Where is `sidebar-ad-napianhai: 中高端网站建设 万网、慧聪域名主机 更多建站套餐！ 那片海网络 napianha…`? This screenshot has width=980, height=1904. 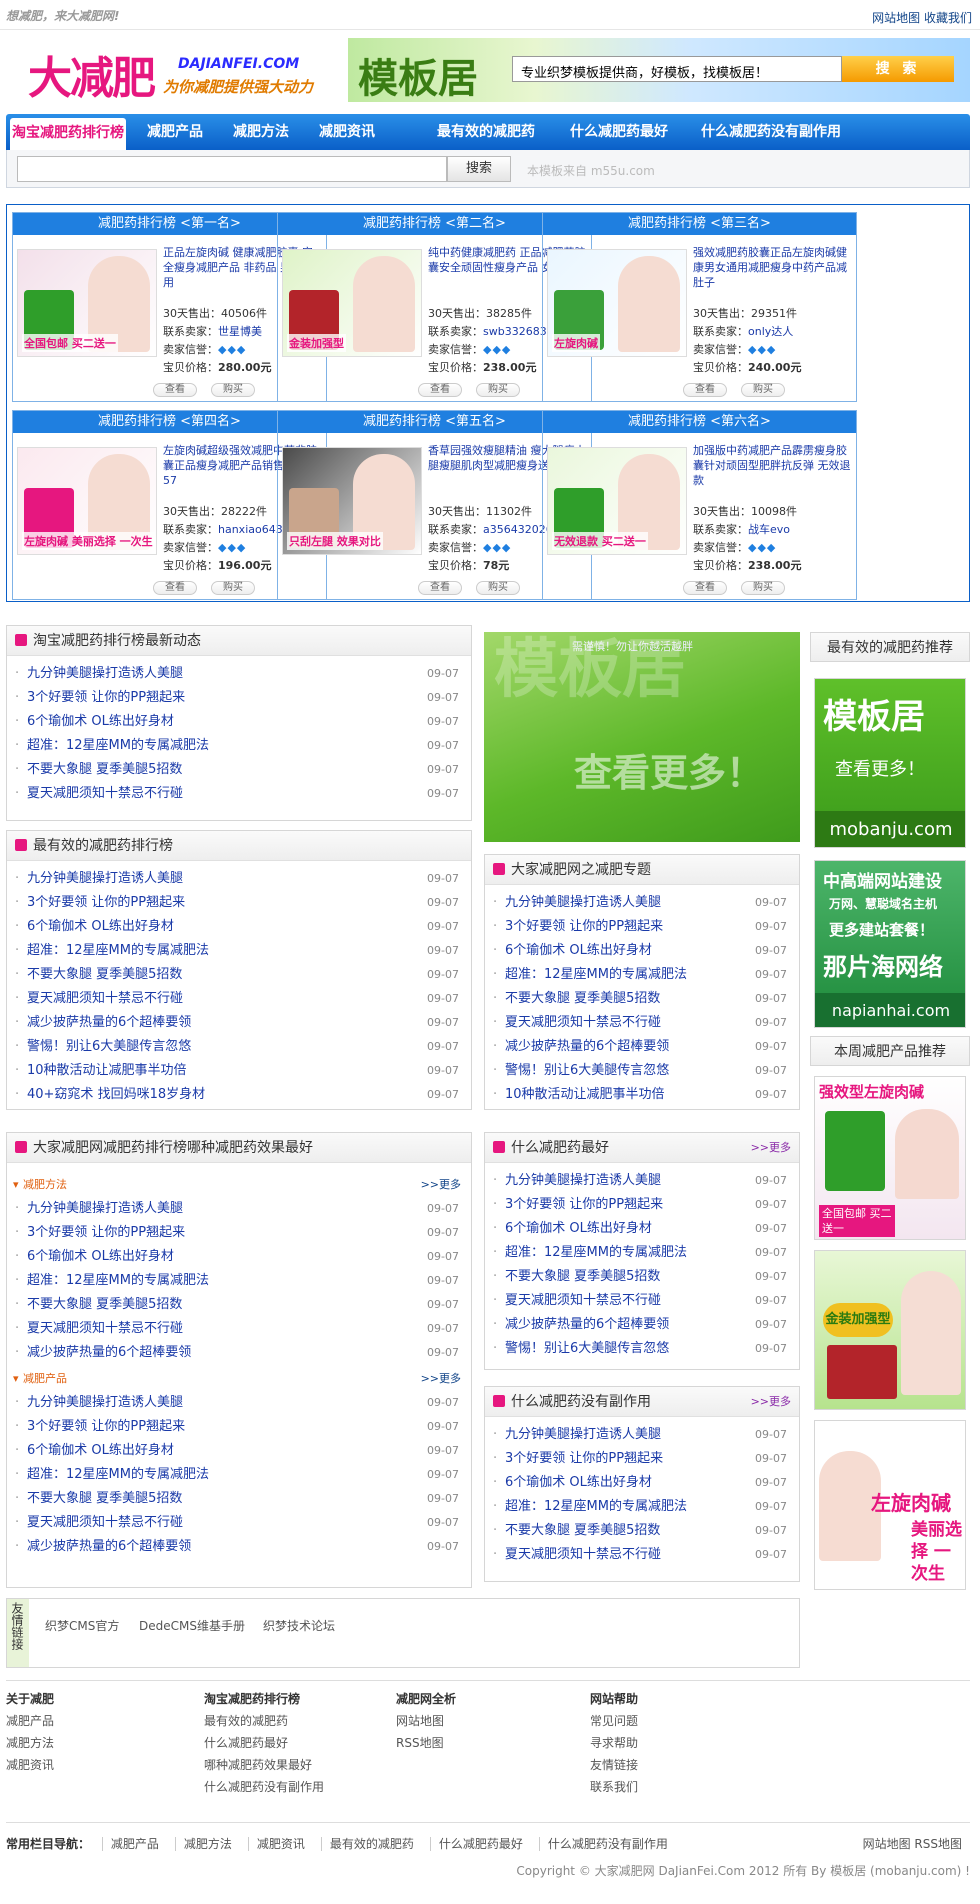 sidebar-ad-napianhai: 中高端网站建设 万网、慧聪域名主机 更多建站套餐！ 那片海网络 napianha… is located at coordinates (890, 944).